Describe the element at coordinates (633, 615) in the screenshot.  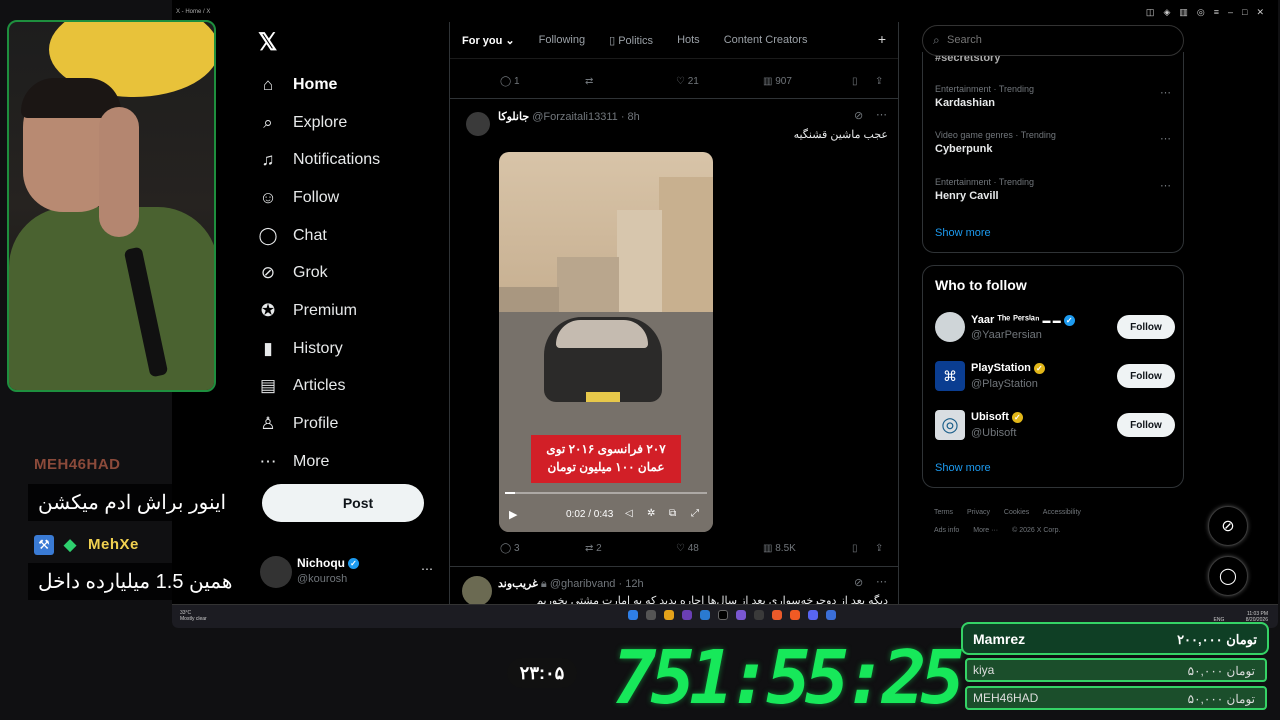
I see `windows-start-icon` at that location.